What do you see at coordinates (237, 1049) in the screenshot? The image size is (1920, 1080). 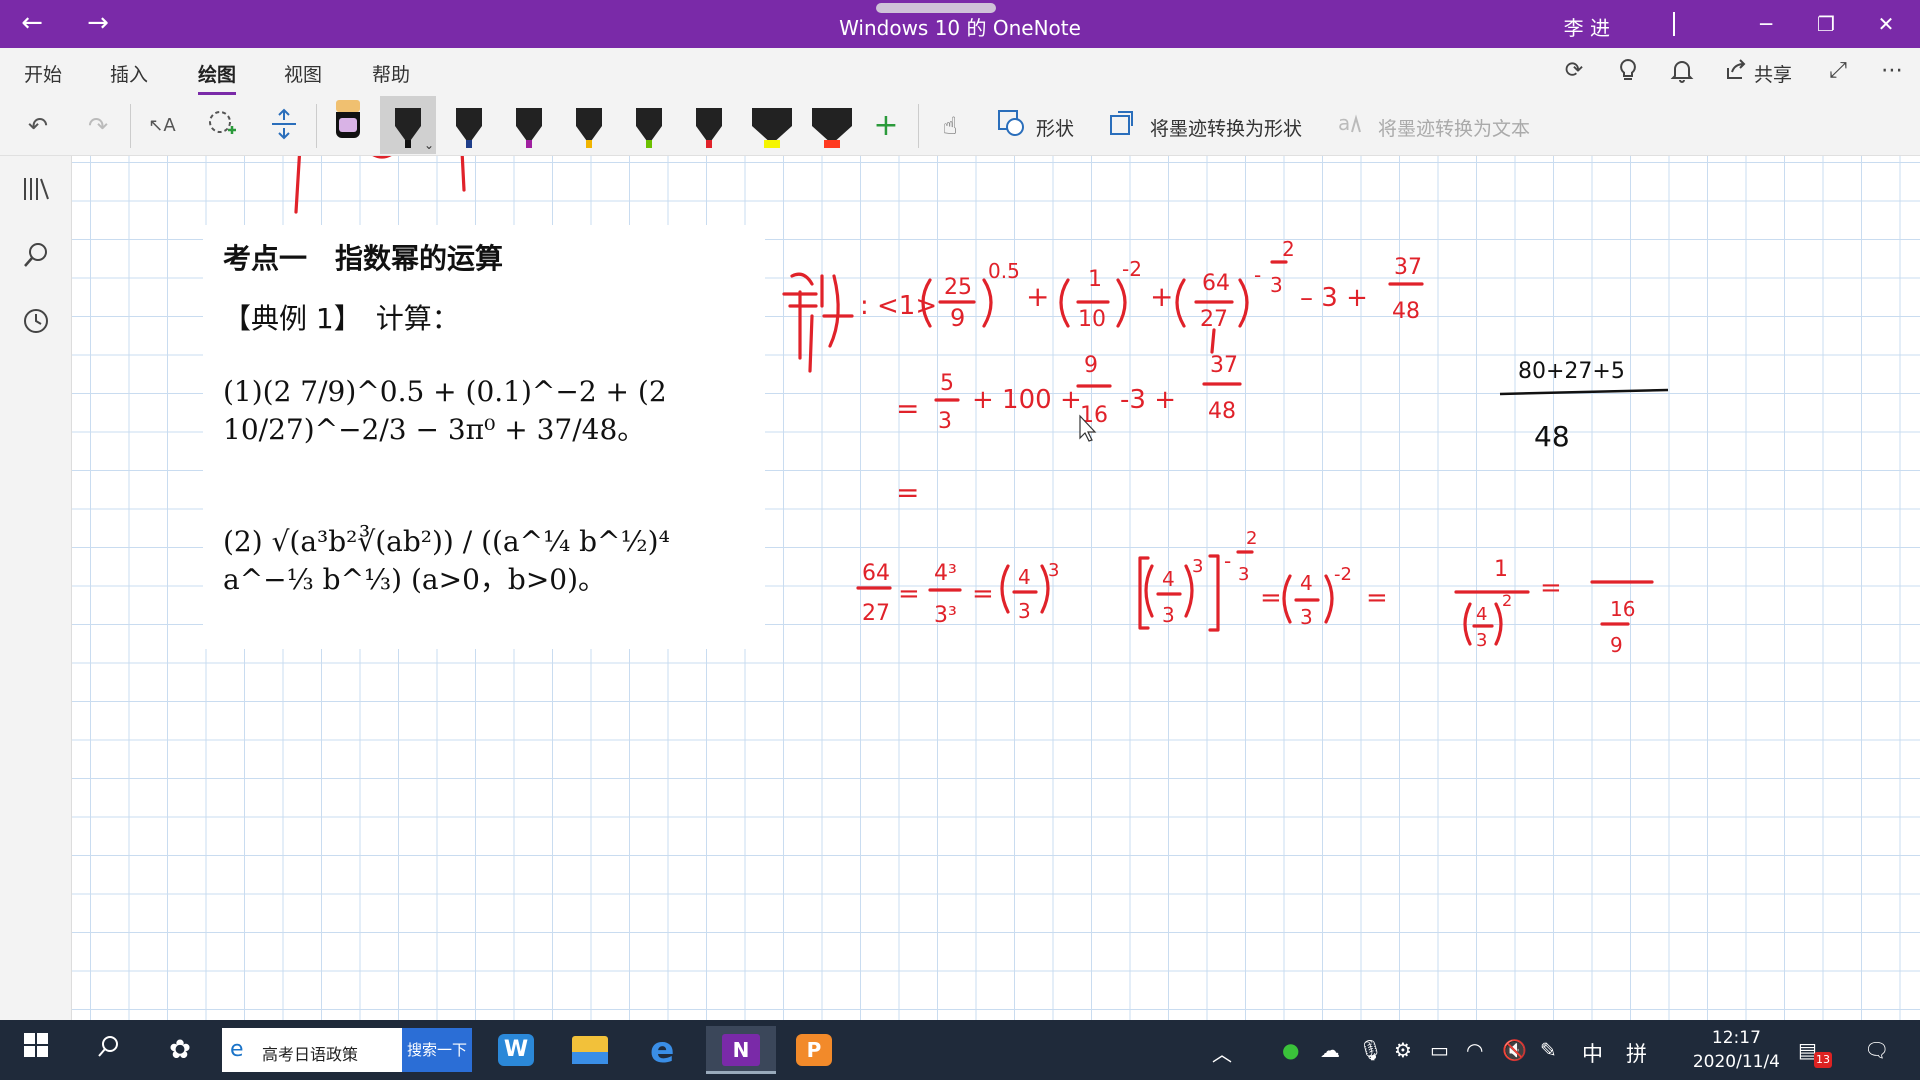 I see `ie-icon: e` at bounding box center [237, 1049].